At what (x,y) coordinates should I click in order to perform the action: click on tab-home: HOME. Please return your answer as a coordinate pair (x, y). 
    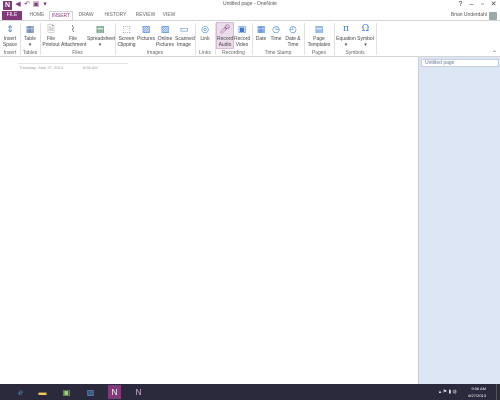
    Looking at the image, I should click on (37, 15).